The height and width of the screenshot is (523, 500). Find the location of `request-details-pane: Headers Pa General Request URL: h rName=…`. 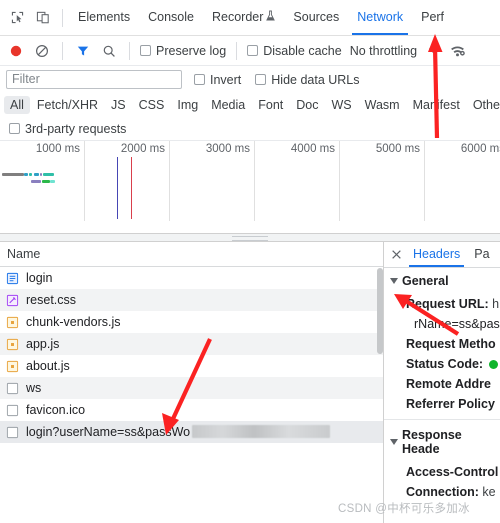

request-details-pane: Headers Pa General Request URL: h rName=… is located at coordinates (442, 382).